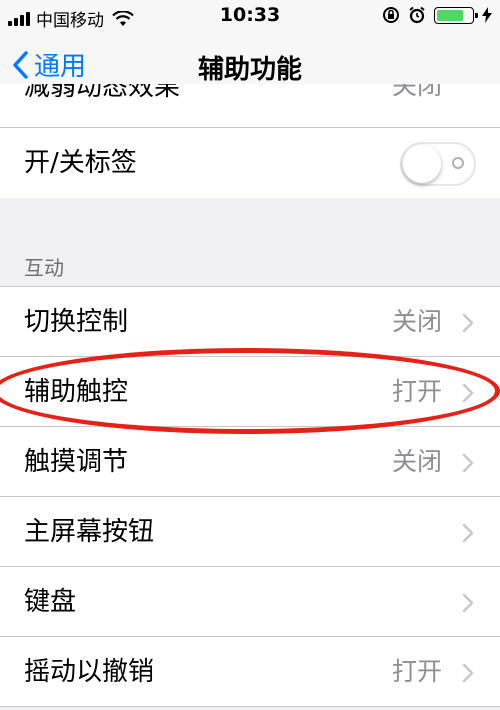 Image resolution: width=500 pixels, height=710 pixels. I want to click on row-label: 摇动以撤销, so click(89, 672).